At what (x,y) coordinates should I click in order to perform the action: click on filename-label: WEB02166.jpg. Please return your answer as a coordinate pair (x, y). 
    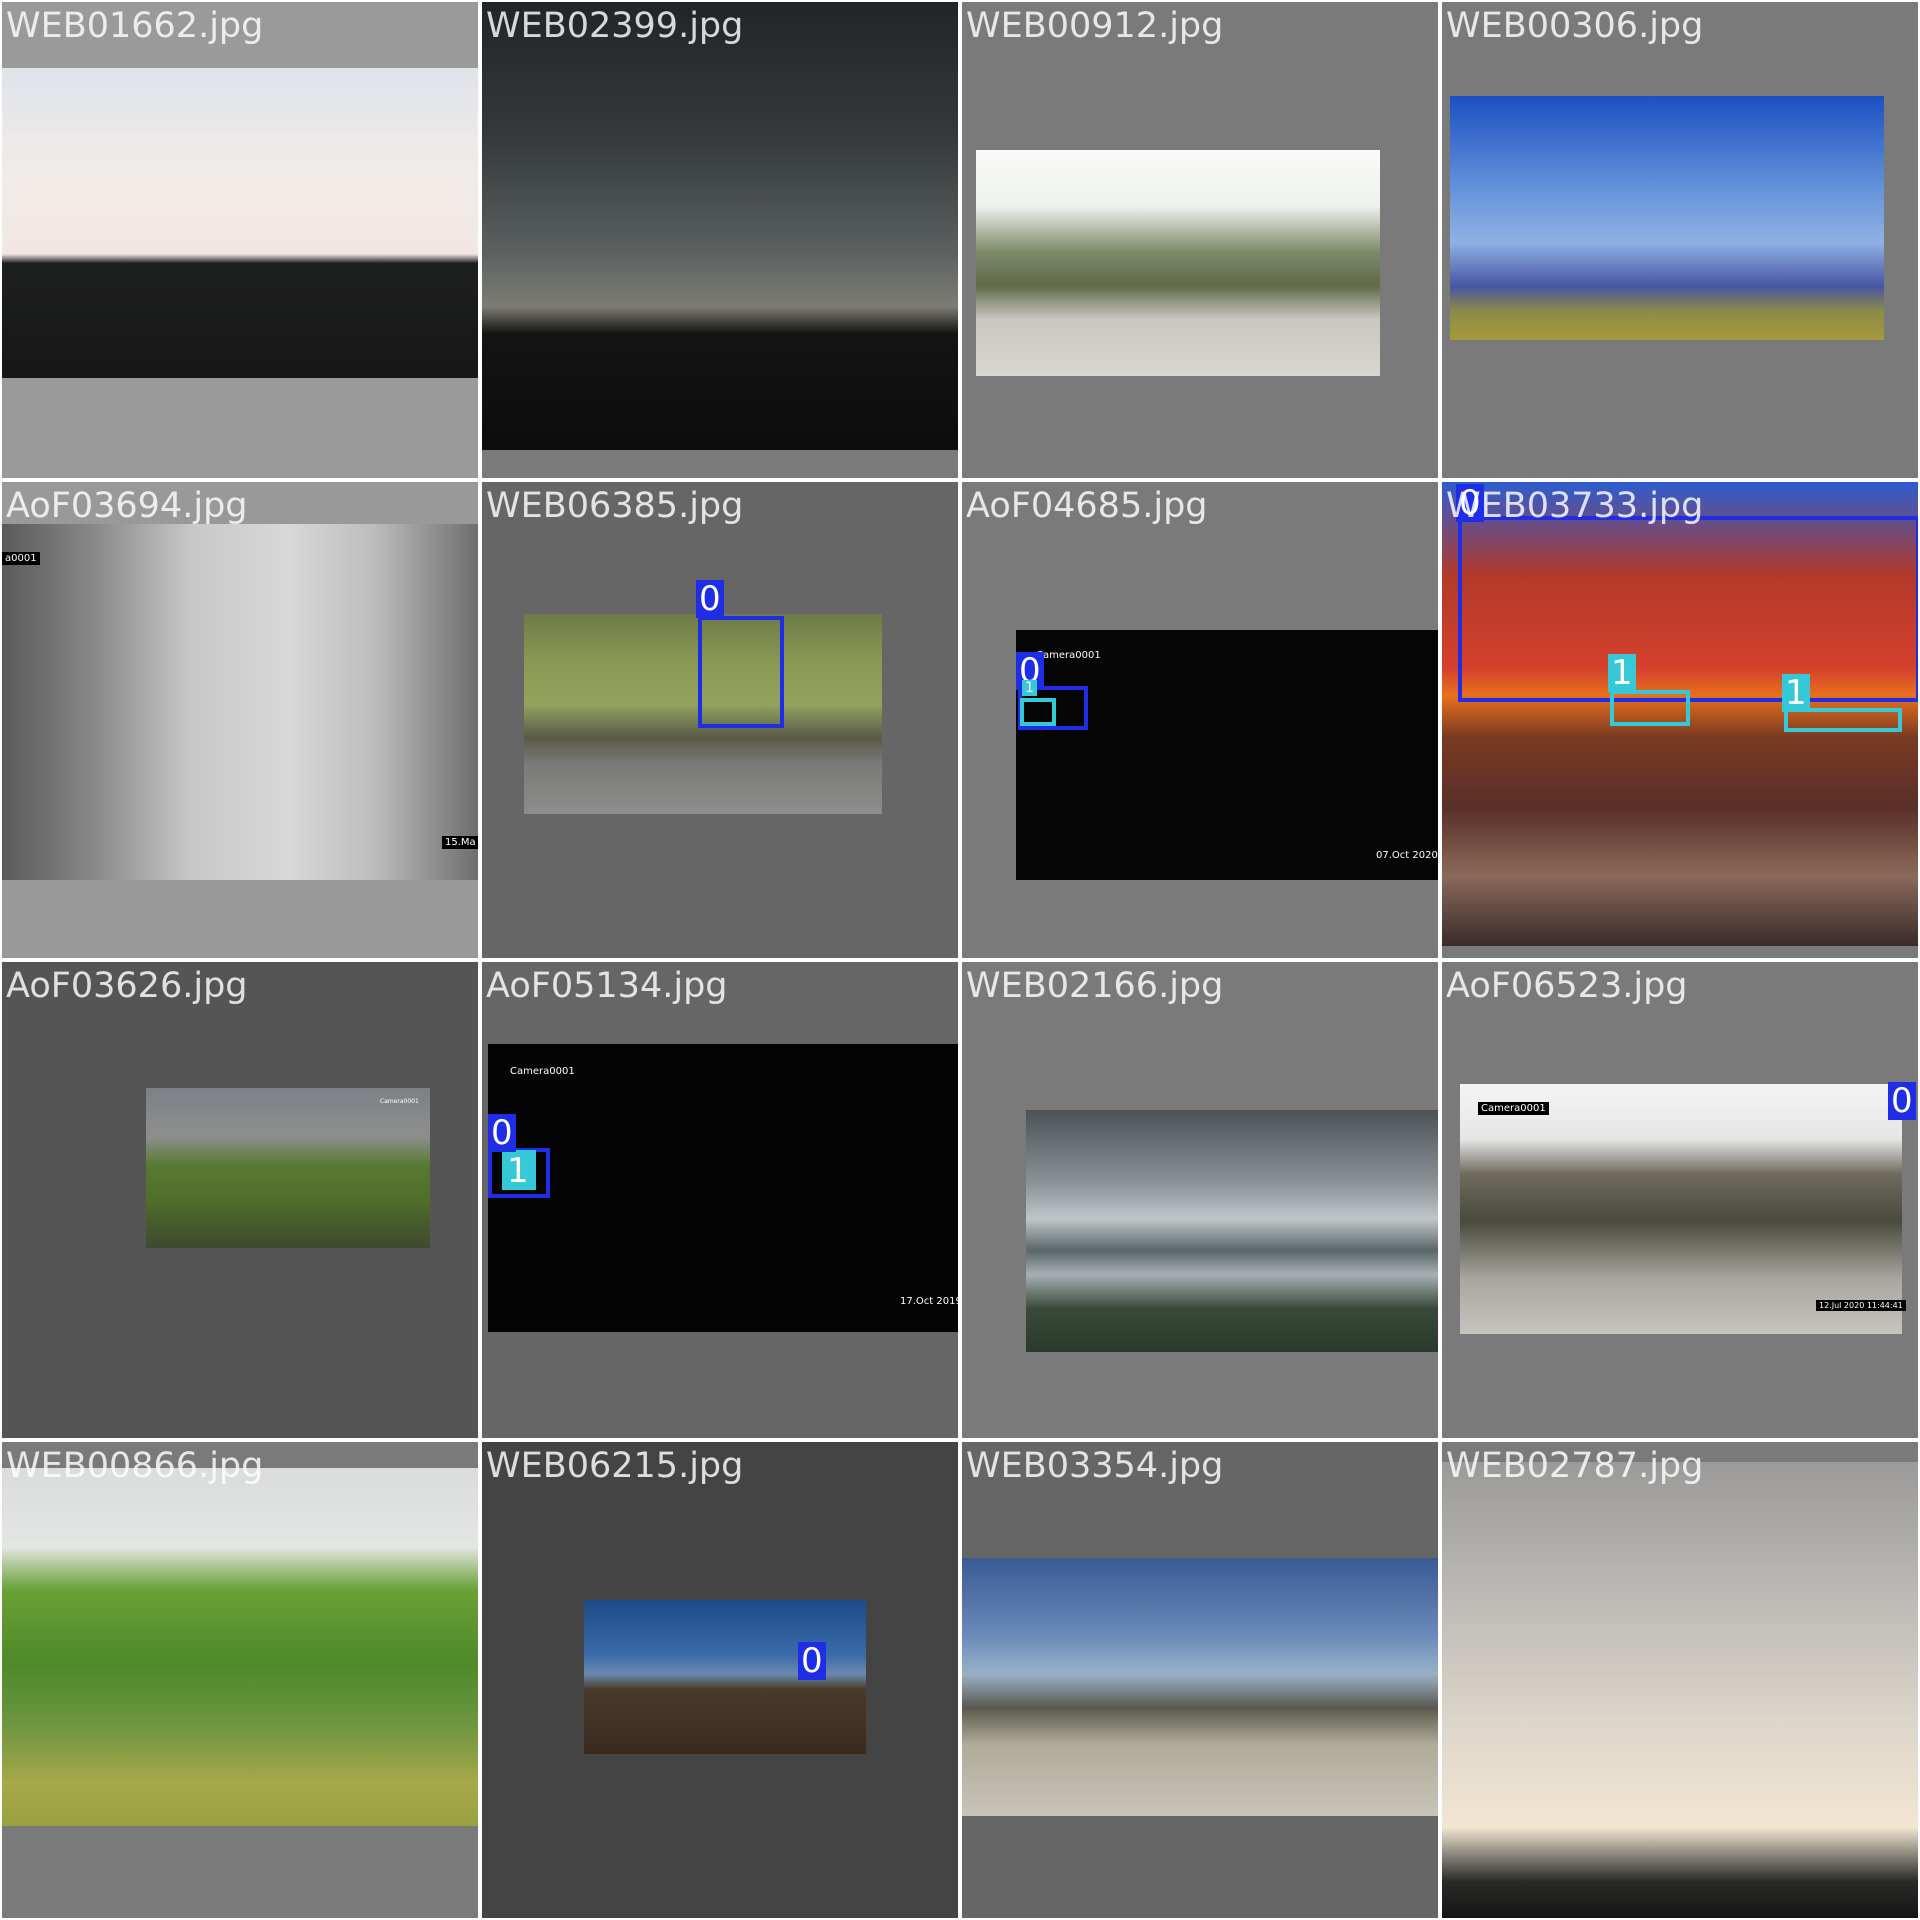
    Looking at the image, I should click on (1095, 986).